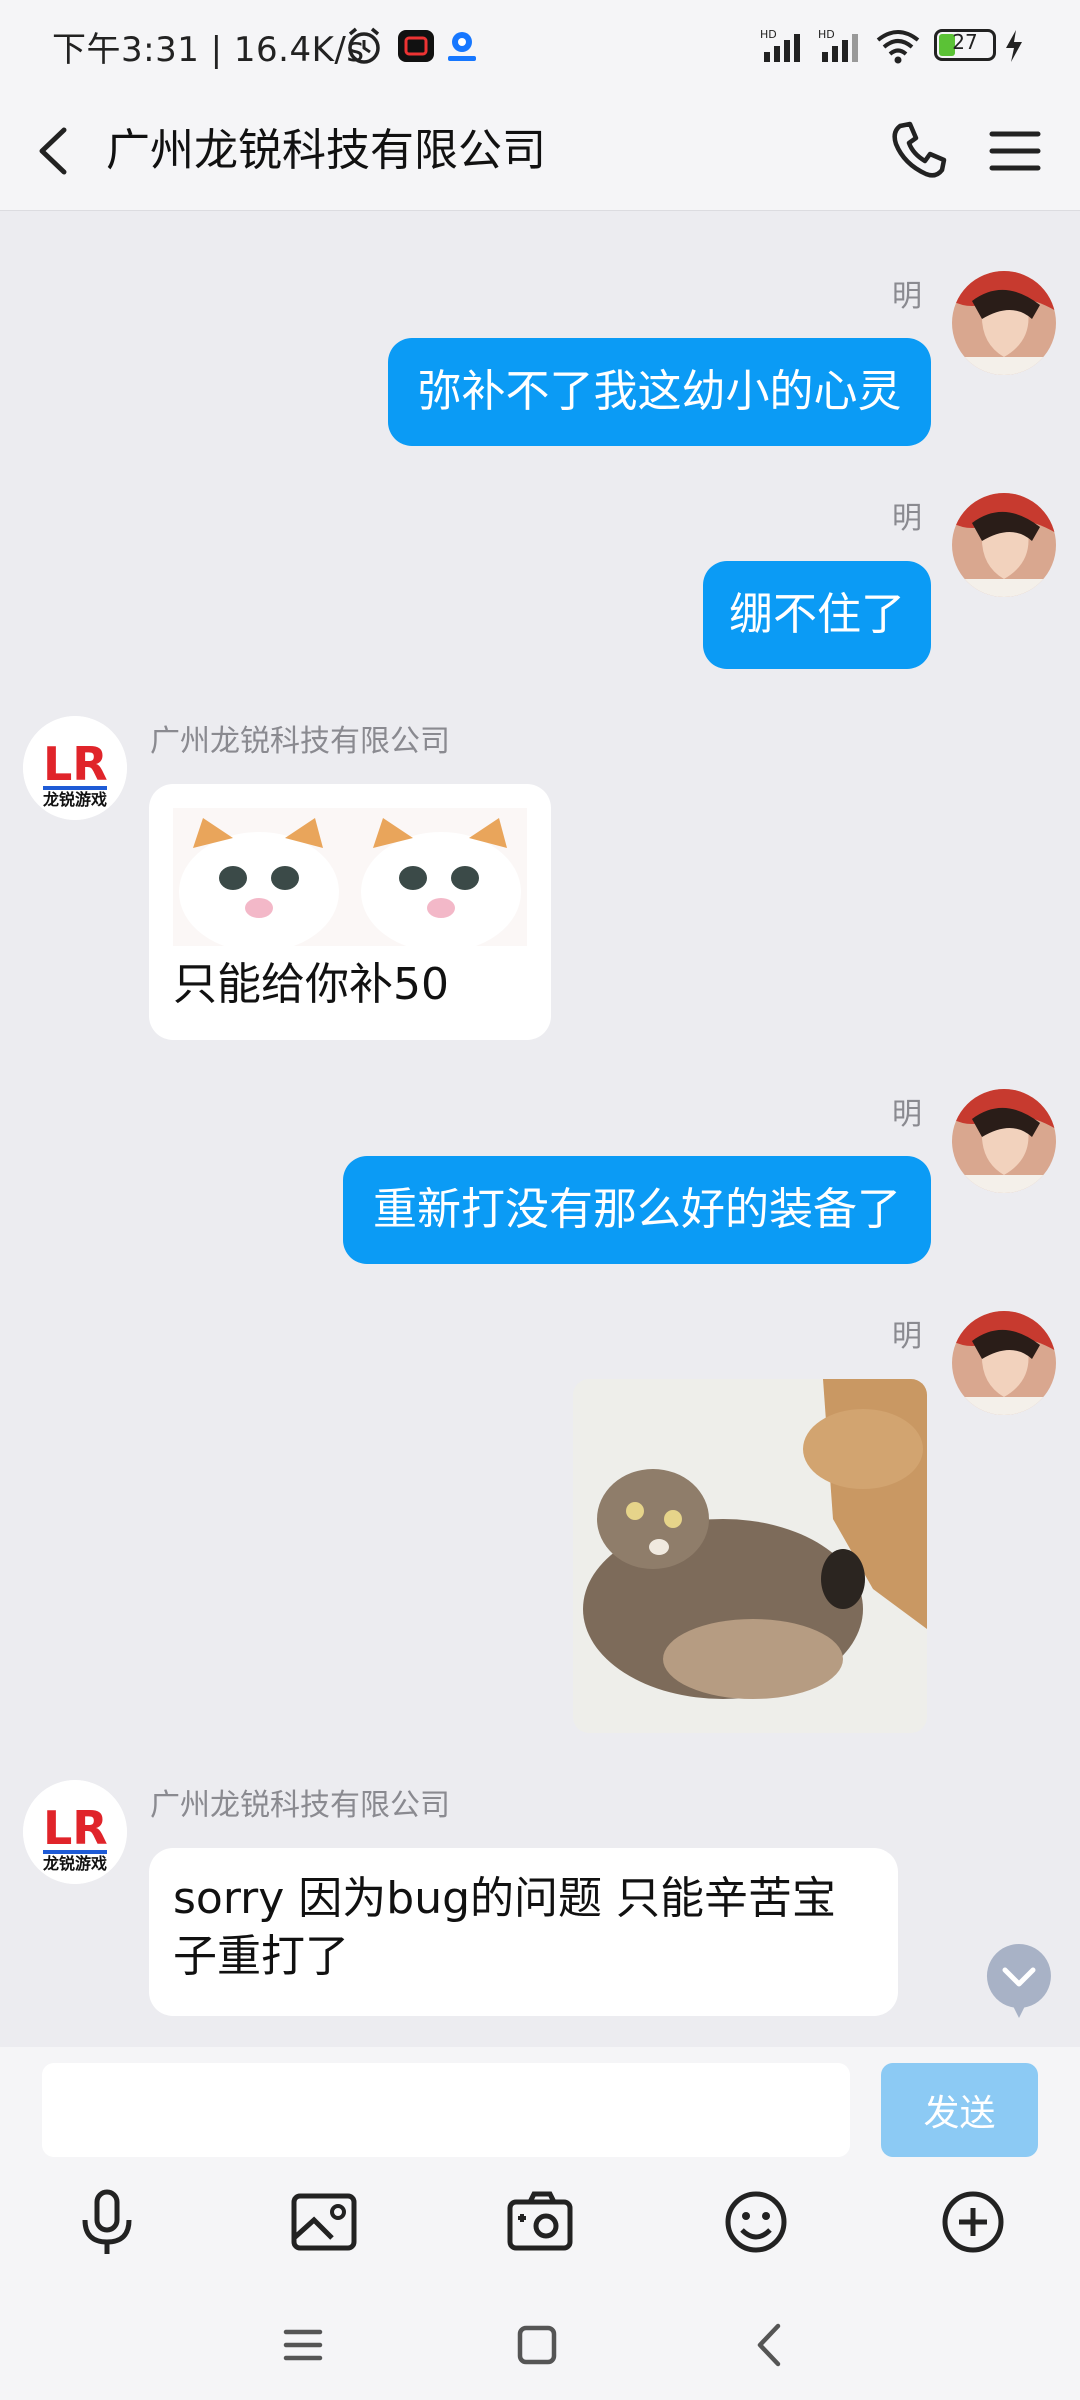  Describe the element at coordinates (53, 151) in the screenshot. I see `back-icon` at that location.